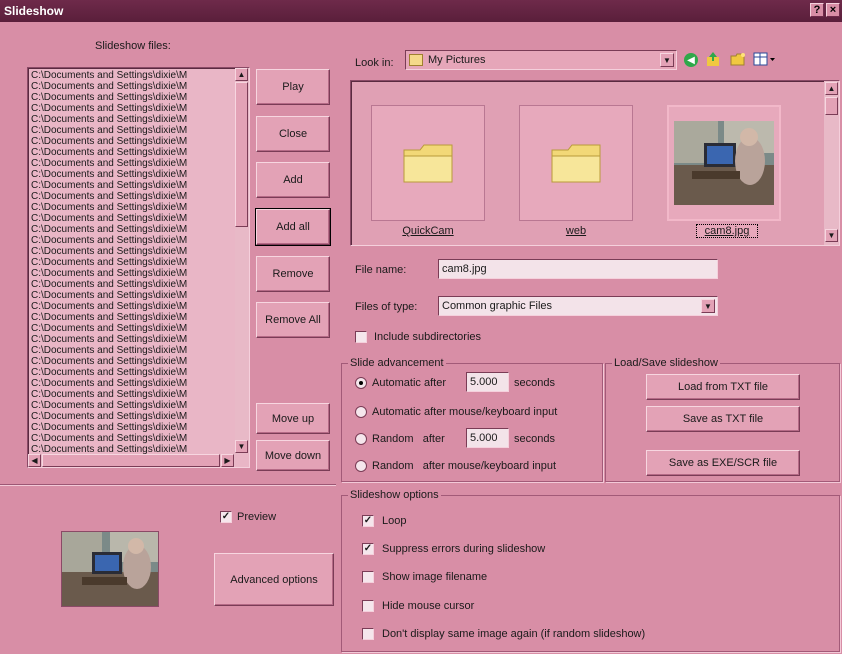 The image size is (842, 654). What do you see at coordinates (368, 521) in the screenshot?
I see `loop-checkbox: ✓` at bounding box center [368, 521].